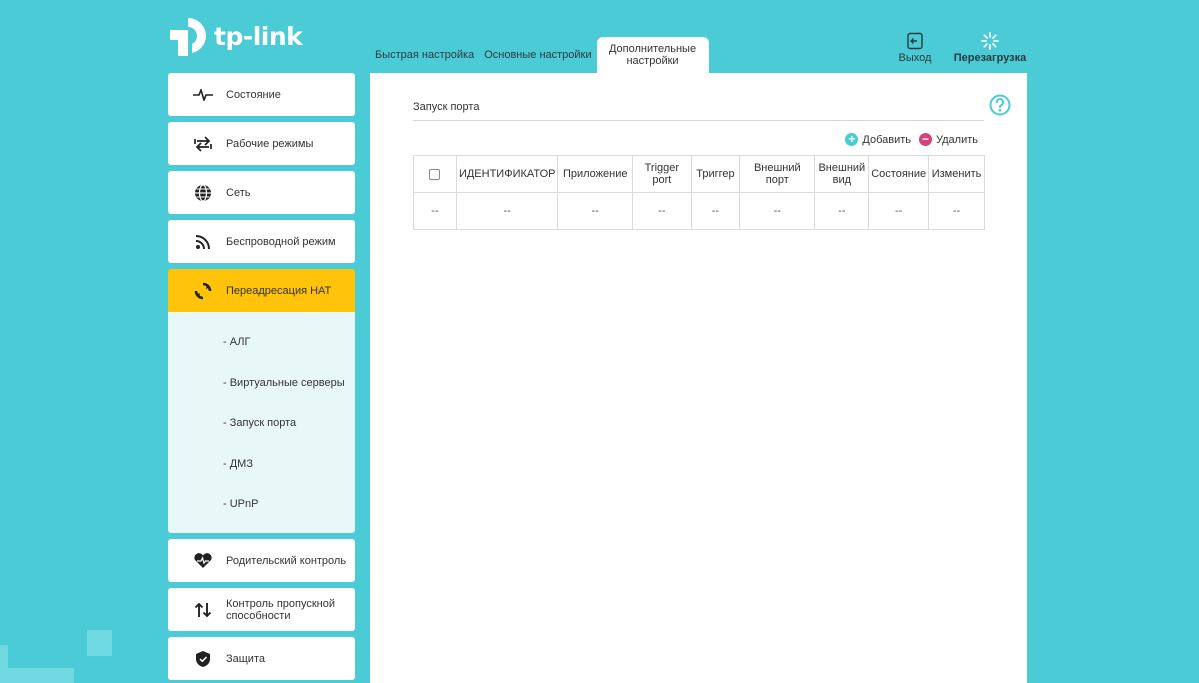 The height and width of the screenshot is (683, 1199). I want to click on sidebar-item-security: Защита, so click(261, 658).